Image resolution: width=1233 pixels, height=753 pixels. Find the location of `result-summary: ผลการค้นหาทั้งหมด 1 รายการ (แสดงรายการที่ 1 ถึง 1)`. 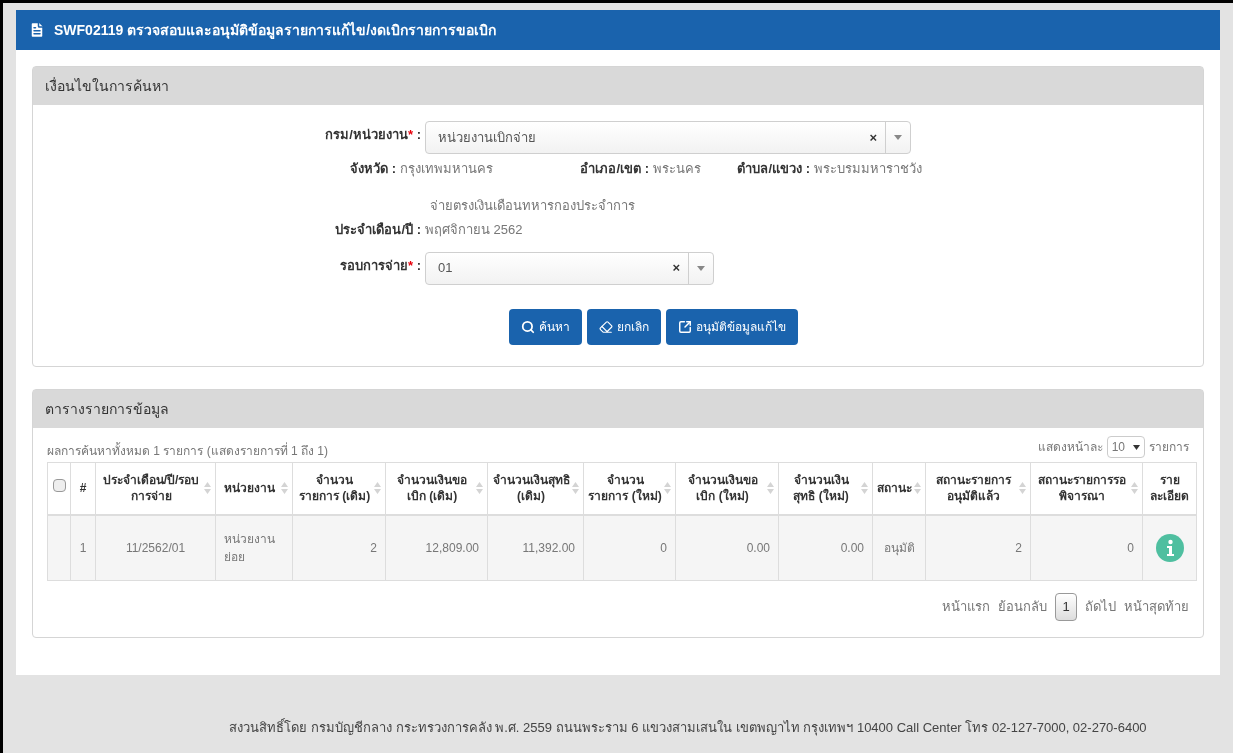

result-summary: ผลการค้นหาทั้งหมด 1 รายการ (แสดงรายการที่ 1 ถึง 1) is located at coordinates (188, 451).